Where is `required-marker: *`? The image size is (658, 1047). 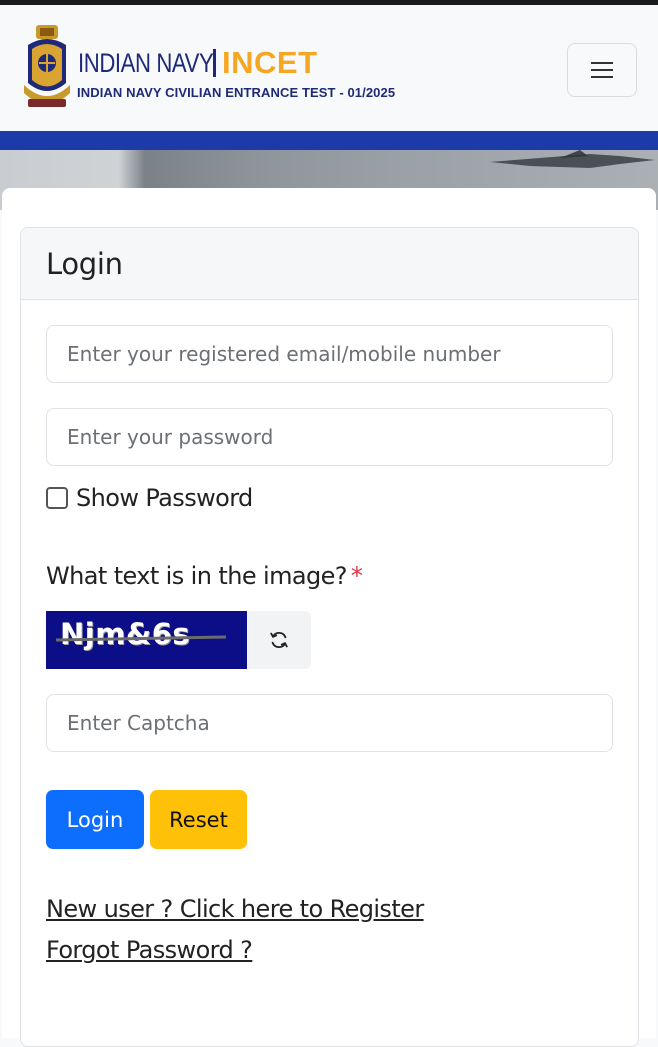
required-marker: * is located at coordinates (356, 576).